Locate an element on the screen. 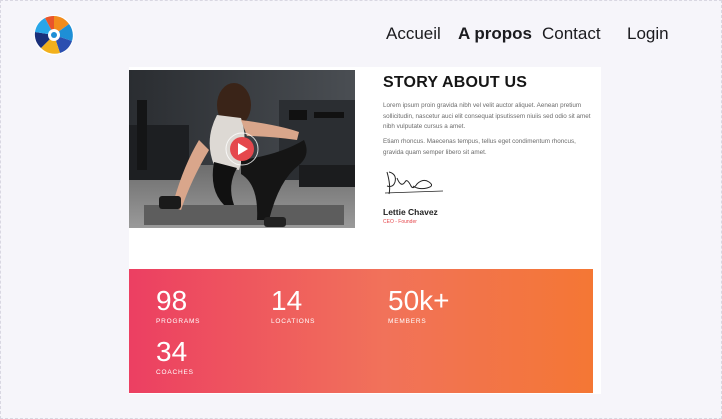 This screenshot has width=722, height=419. nav-login: Login is located at coordinates (648, 36).